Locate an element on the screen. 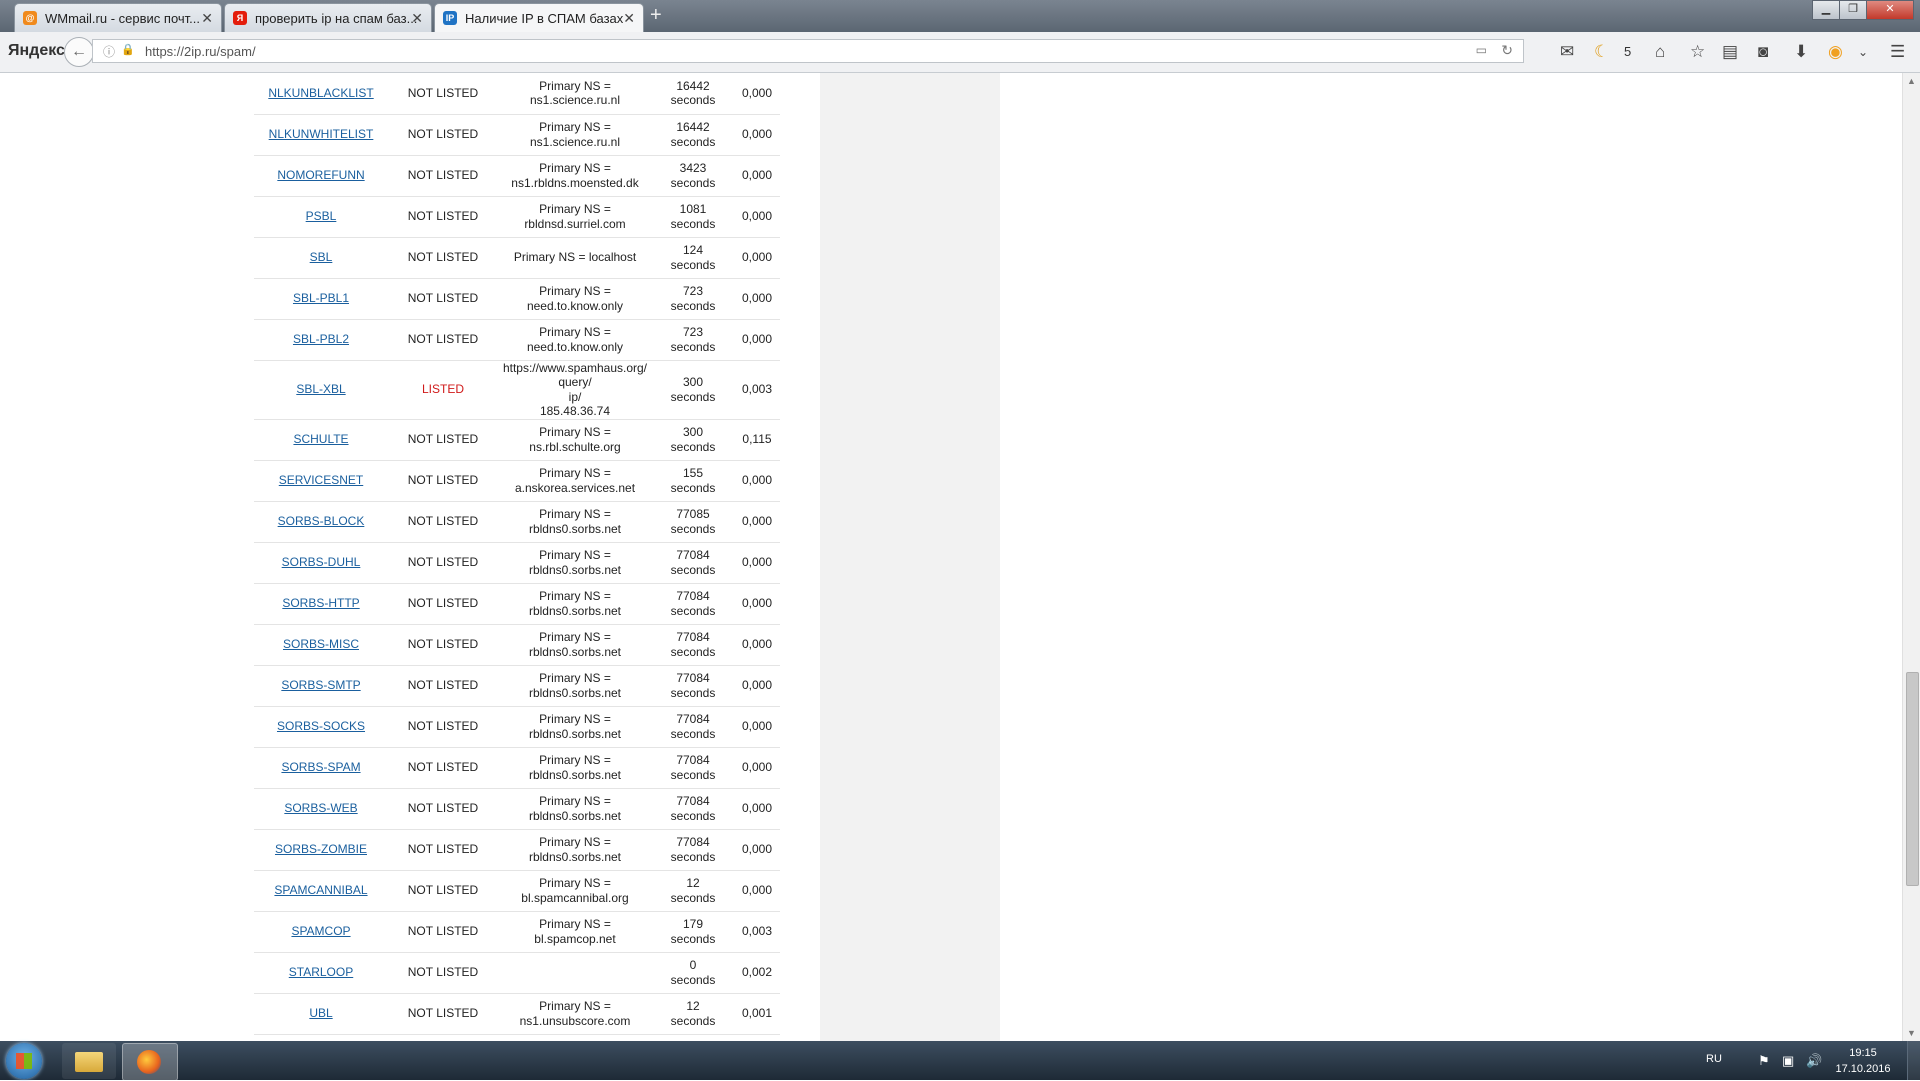  arrow-left-icon: ← is located at coordinates (79, 51).